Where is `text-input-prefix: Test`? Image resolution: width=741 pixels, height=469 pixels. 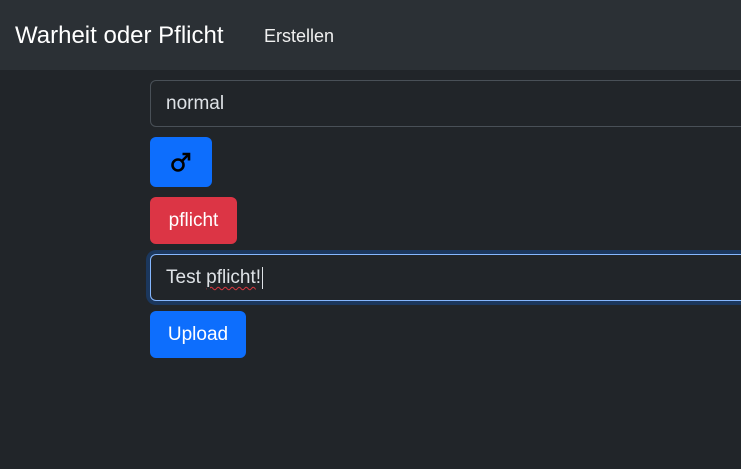 text-input-prefix: Test is located at coordinates (186, 277).